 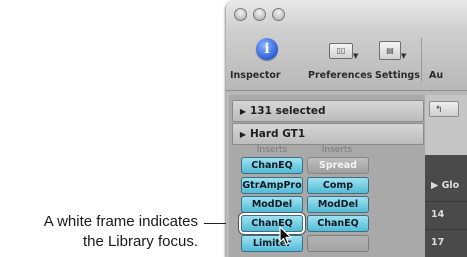 What do you see at coordinates (278, 14) in the screenshot?
I see `zoom-window-button` at bounding box center [278, 14].